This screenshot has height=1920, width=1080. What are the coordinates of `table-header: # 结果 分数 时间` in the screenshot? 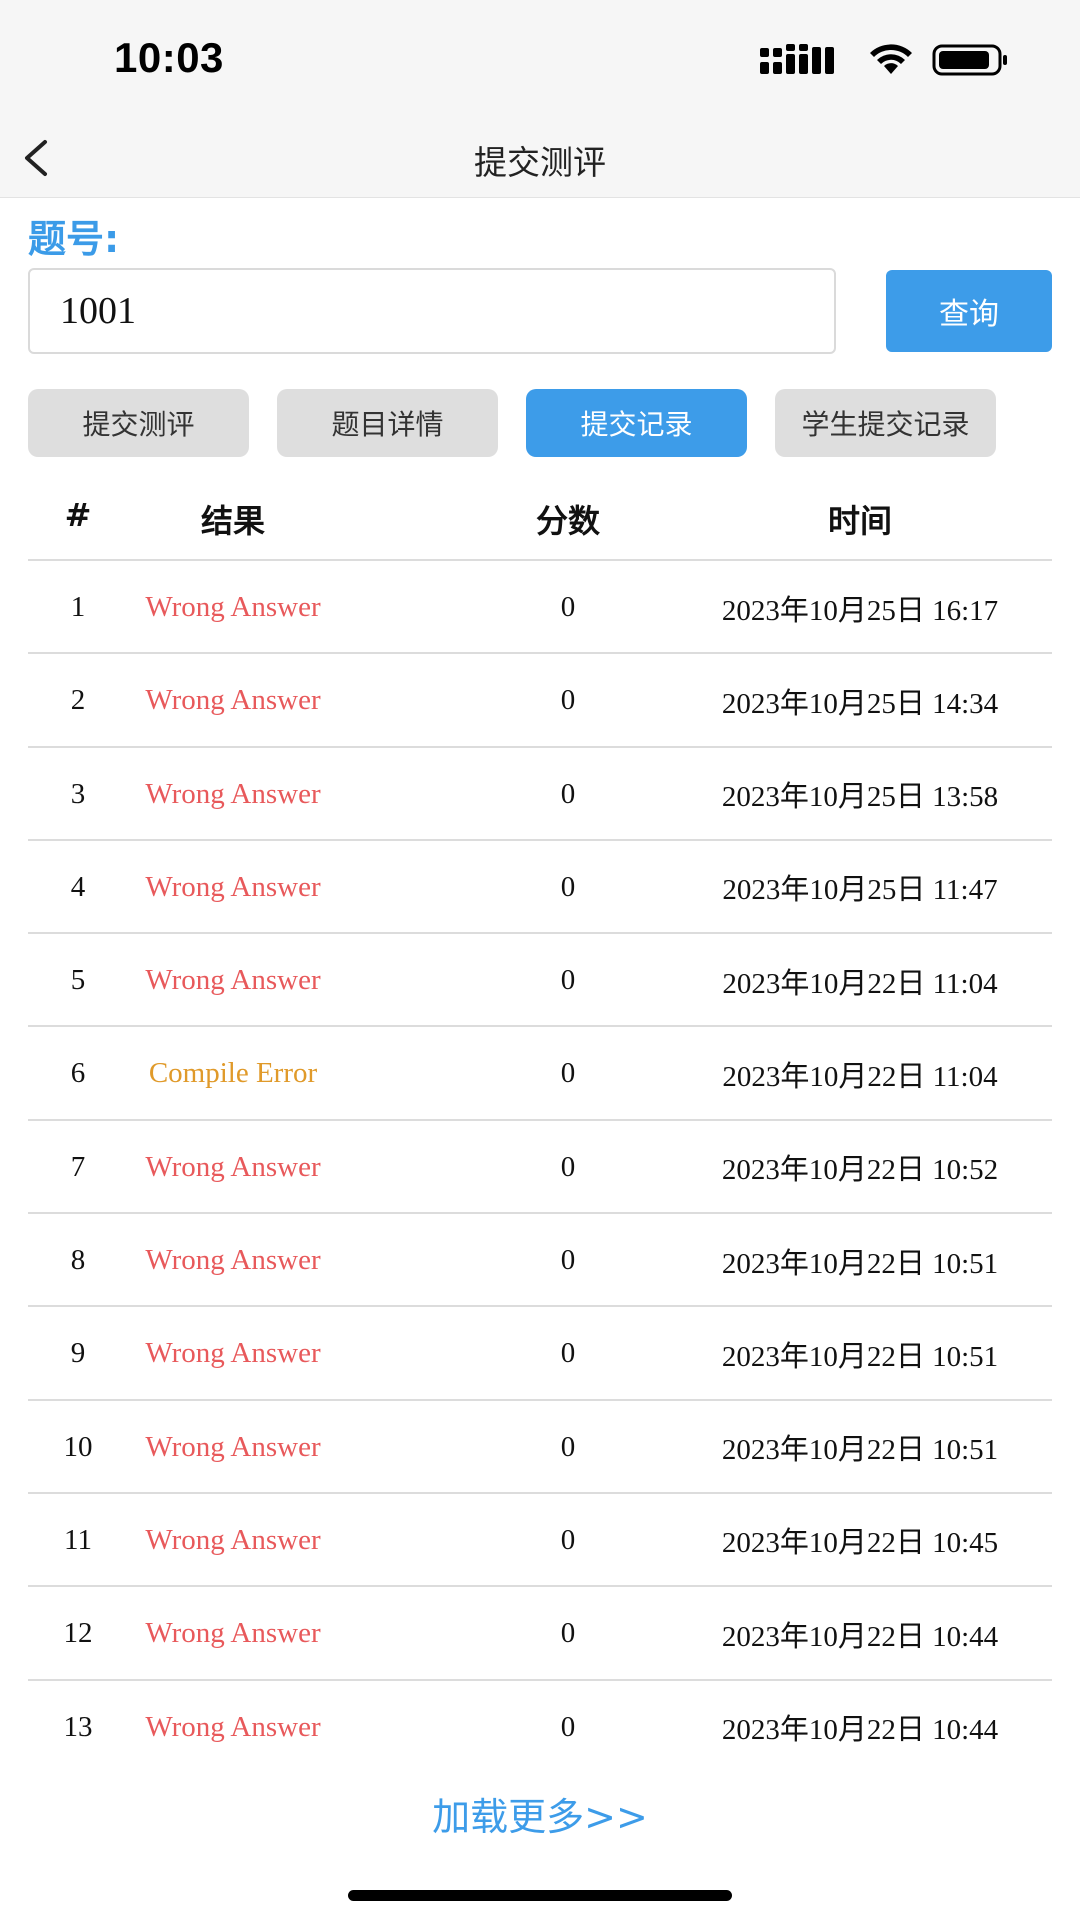 It's located at (540, 518).